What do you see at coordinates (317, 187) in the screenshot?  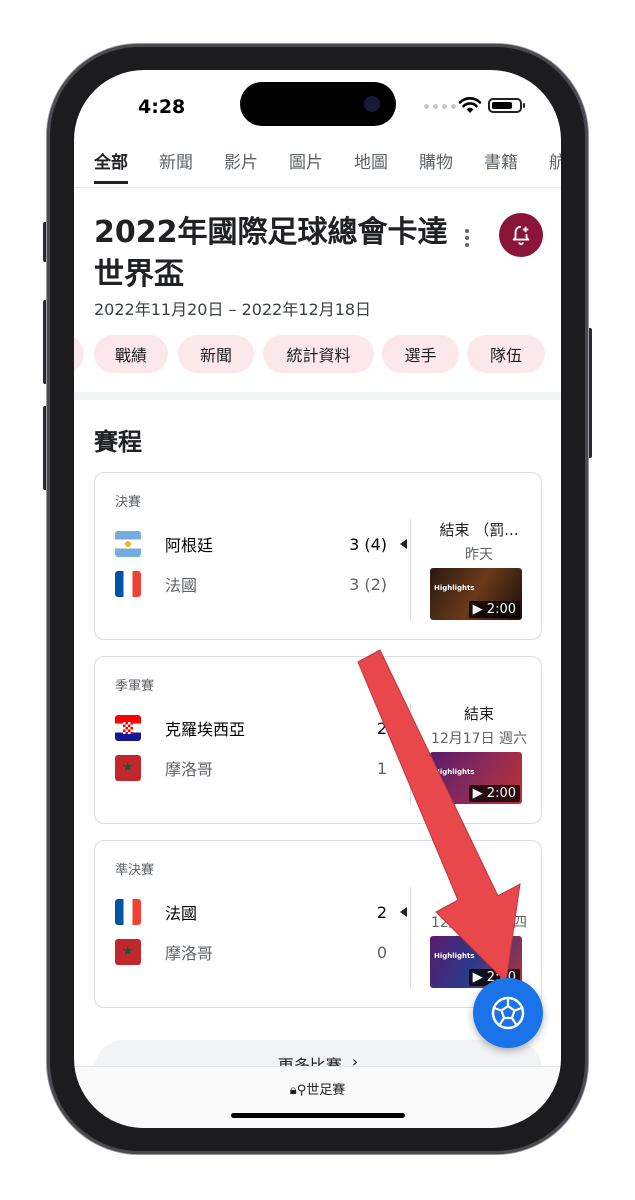 I see `tabs-divider` at bounding box center [317, 187].